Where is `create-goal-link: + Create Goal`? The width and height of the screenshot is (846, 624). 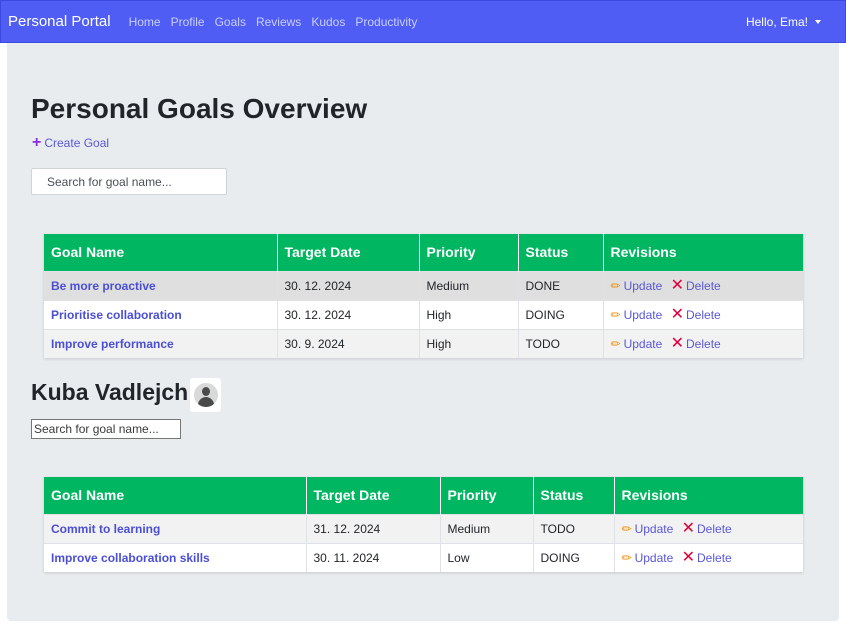 create-goal-link: + Create Goal is located at coordinates (70, 143).